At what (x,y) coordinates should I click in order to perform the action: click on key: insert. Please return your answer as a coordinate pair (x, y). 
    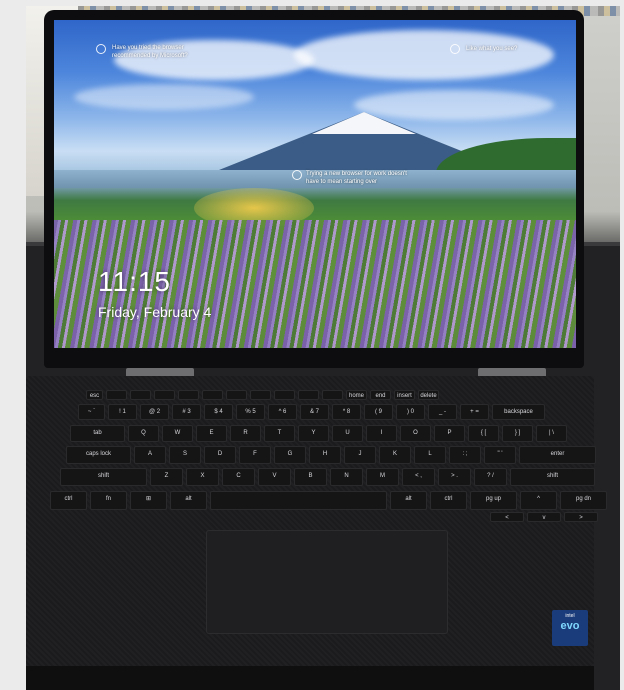
    Looking at the image, I should click on (404, 395).